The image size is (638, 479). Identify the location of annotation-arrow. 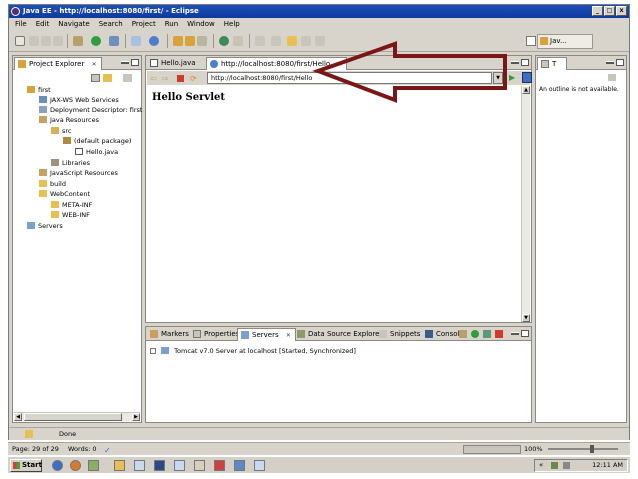
(409, 72).